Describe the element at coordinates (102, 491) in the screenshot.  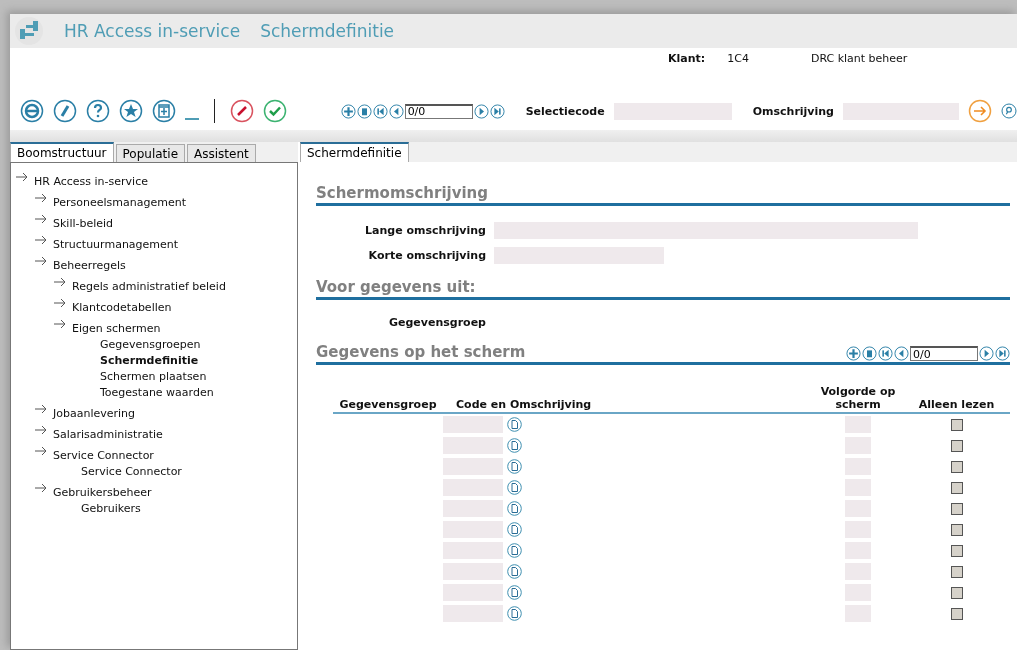
I see `tree-item: Gebruikersbeheer` at that location.